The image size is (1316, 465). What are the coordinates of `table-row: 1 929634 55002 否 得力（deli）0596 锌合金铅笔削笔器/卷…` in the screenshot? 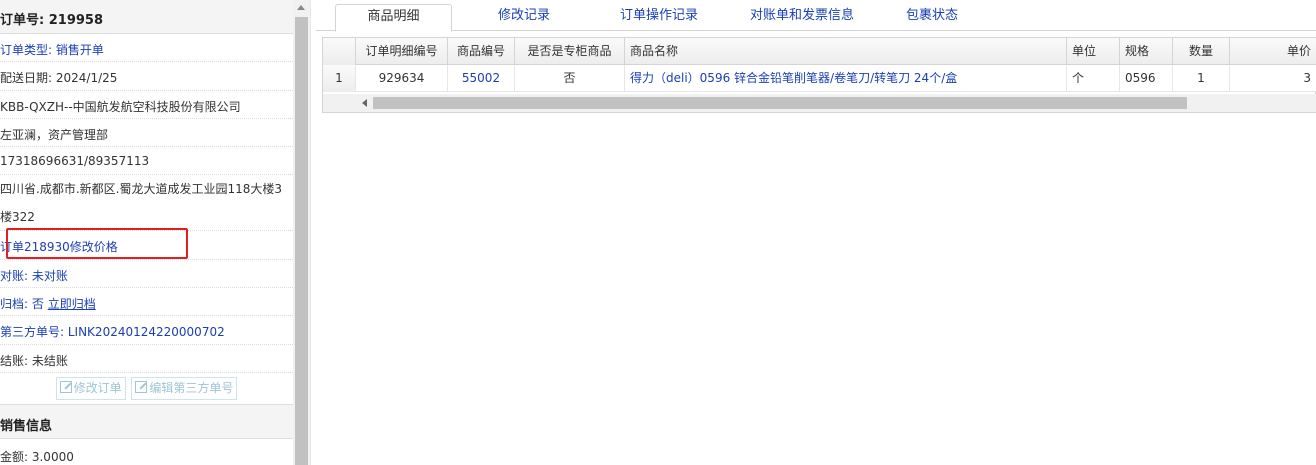 It's located at (819, 78).